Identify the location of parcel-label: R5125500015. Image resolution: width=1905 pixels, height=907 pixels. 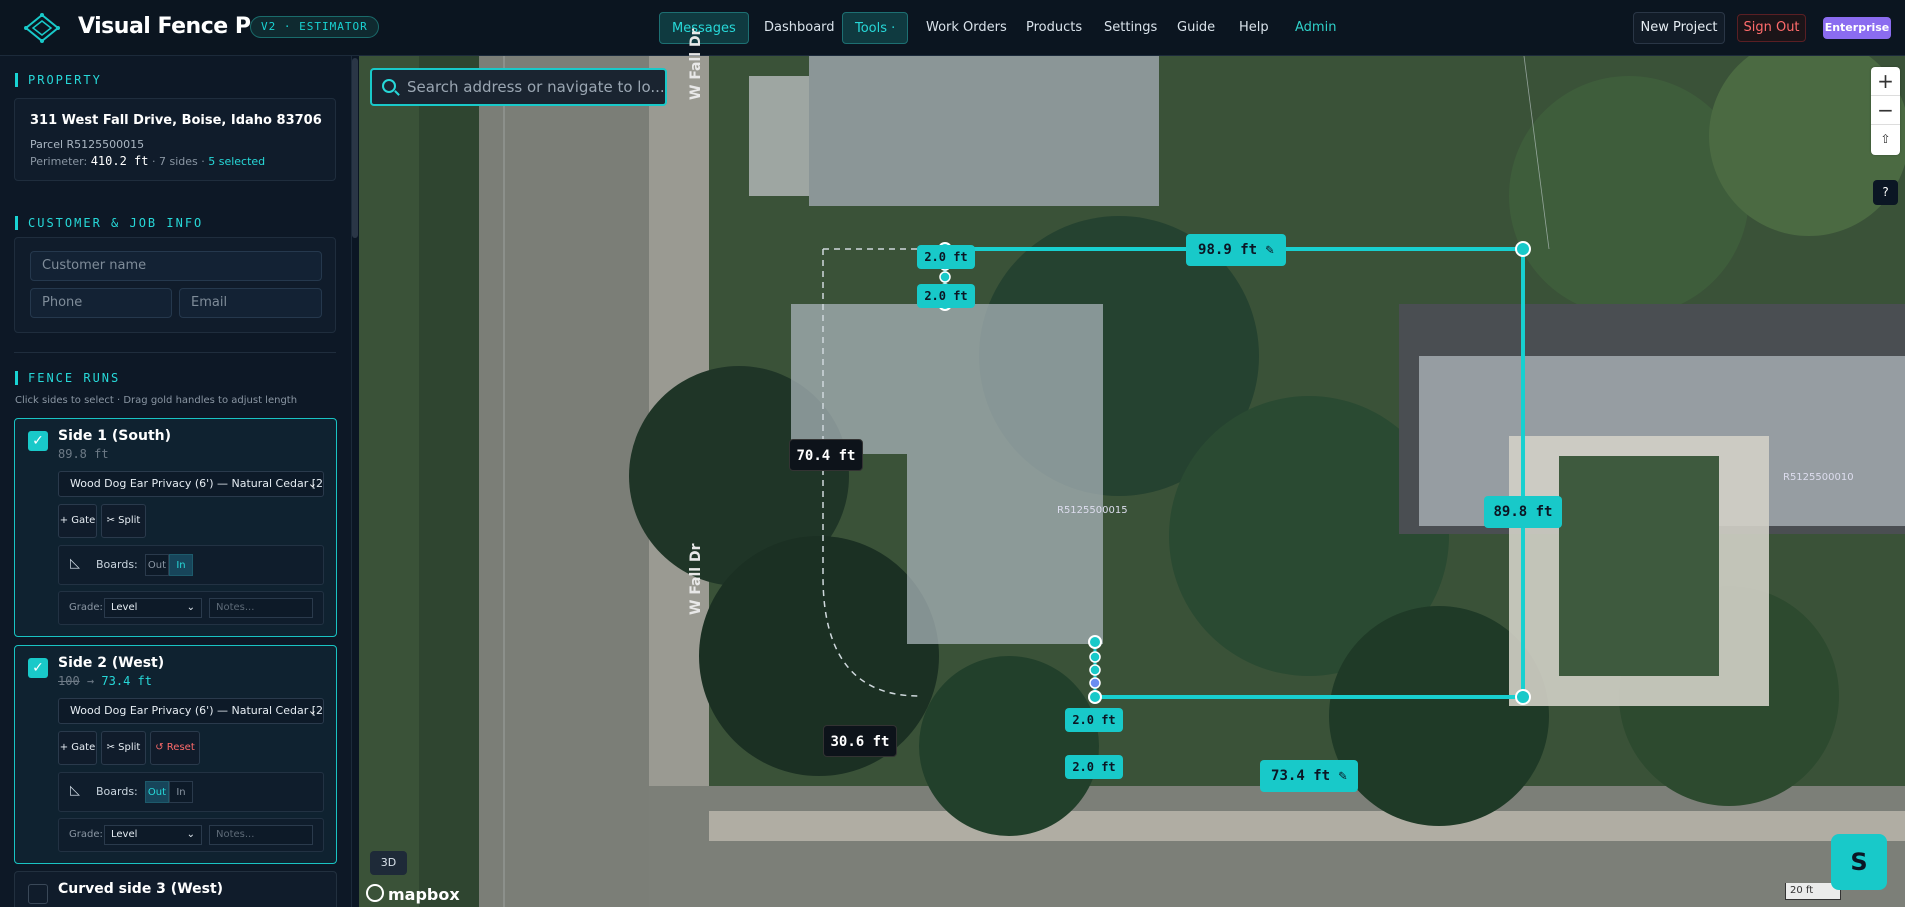
(1092, 510).